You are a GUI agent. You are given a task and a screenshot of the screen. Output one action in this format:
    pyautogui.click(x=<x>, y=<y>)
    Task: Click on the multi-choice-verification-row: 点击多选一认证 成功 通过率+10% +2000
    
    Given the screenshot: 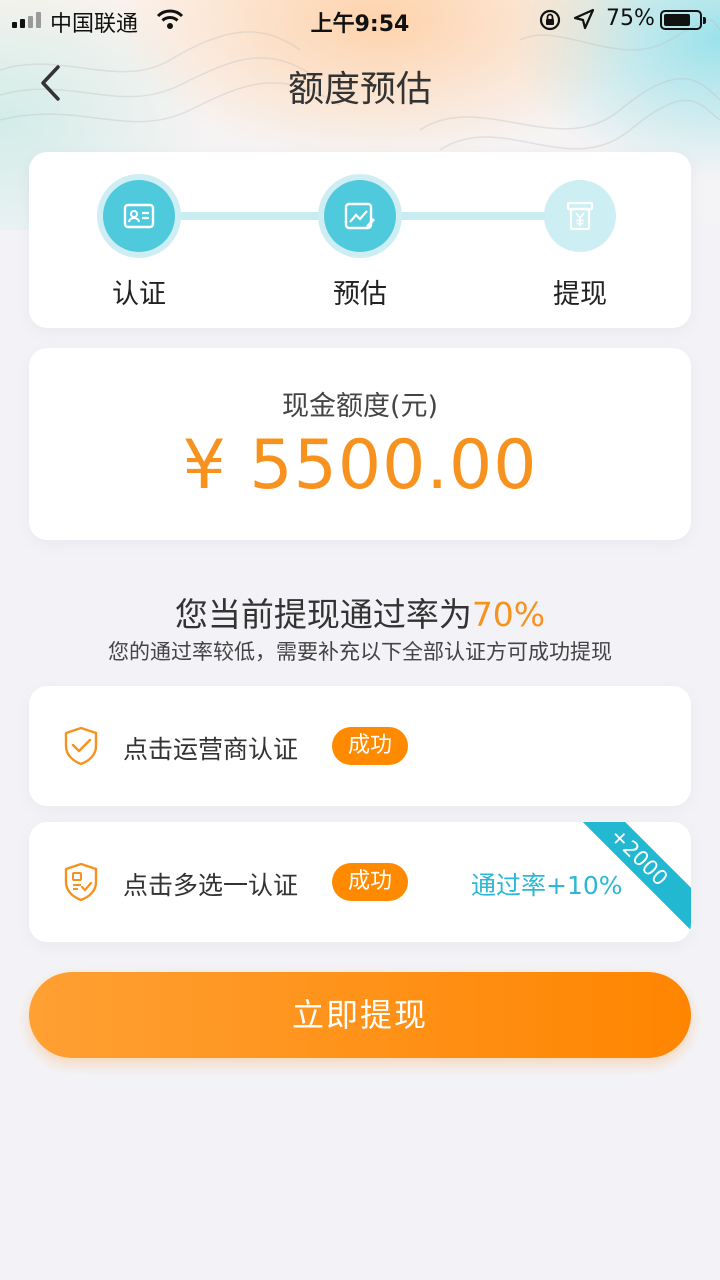 What is the action you would take?
    pyautogui.click(x=360, y=882)
    